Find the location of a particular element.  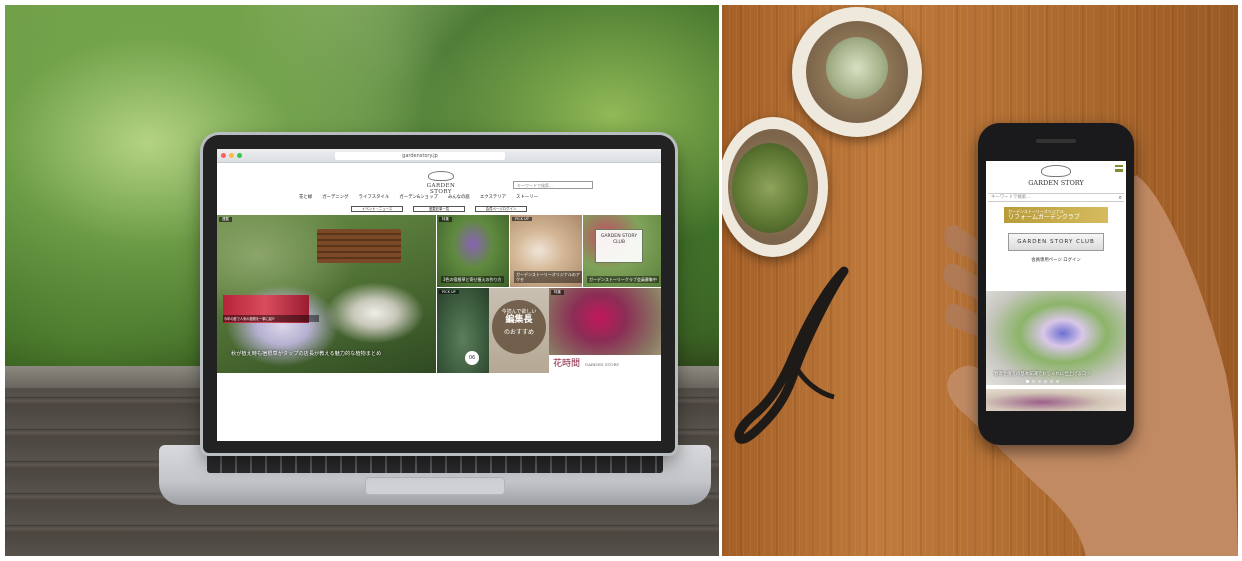

garden-bench-image is located at coordinates (359, 246).